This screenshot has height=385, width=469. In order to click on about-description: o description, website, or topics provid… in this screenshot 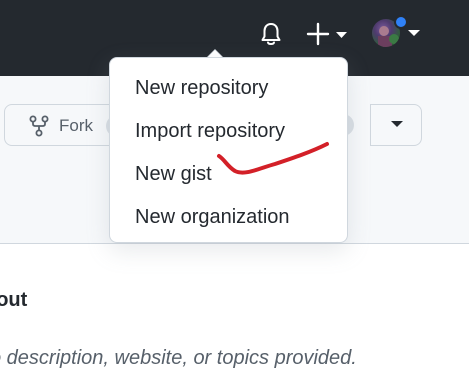, I will do `click(178, 358)`.